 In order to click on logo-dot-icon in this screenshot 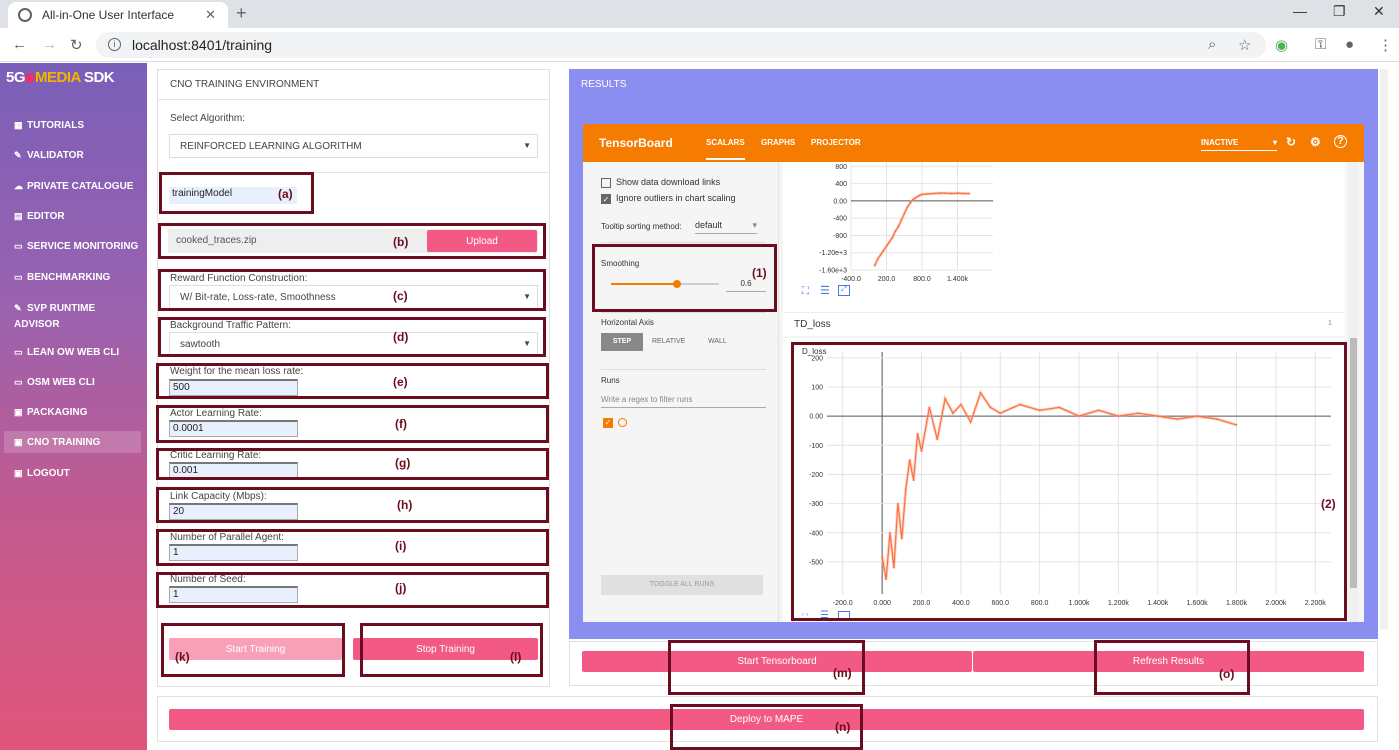, I will do `click(30, 78)`.